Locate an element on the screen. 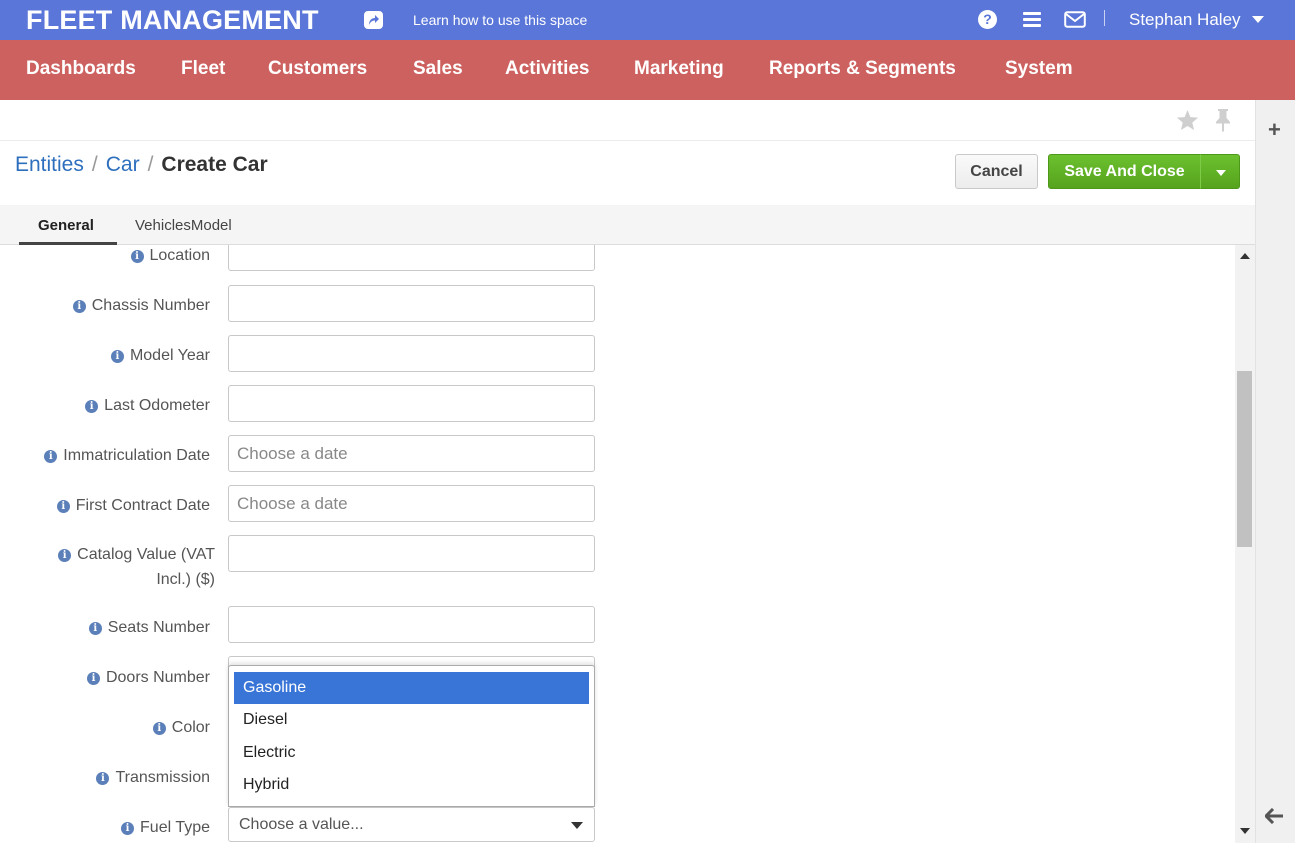 The height and width of the screenshot is (843, 1295). tab-vehiclesmodel: VehiclesModel is located at coordinates (183, 225).